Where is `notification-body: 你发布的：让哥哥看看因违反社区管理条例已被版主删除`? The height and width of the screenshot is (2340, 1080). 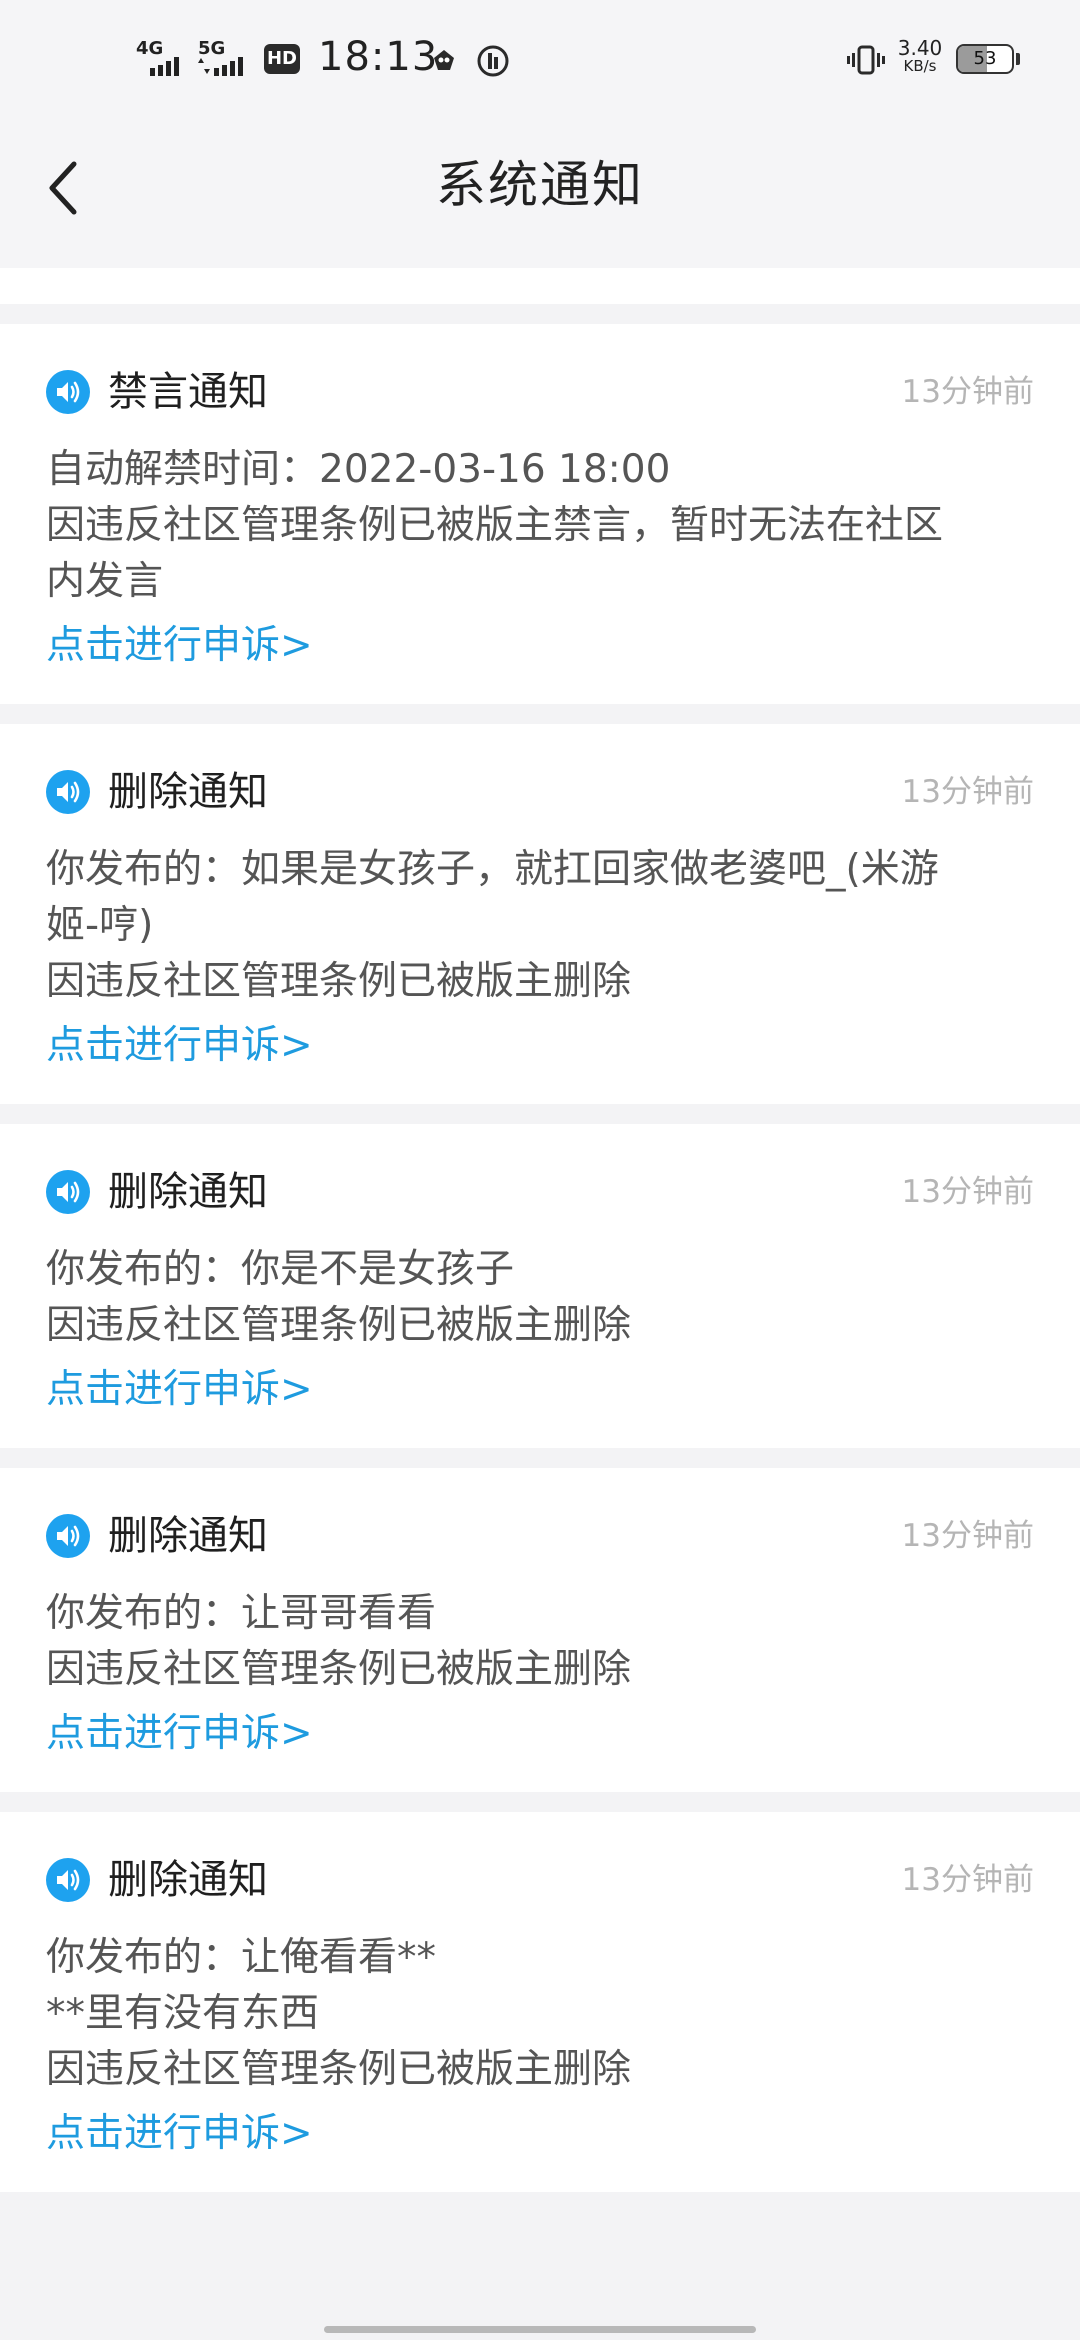
notification-body: 你发布的：让哥哥看看因违反社区管理条例已被版主删除 is located at coordinates (540, 1642).